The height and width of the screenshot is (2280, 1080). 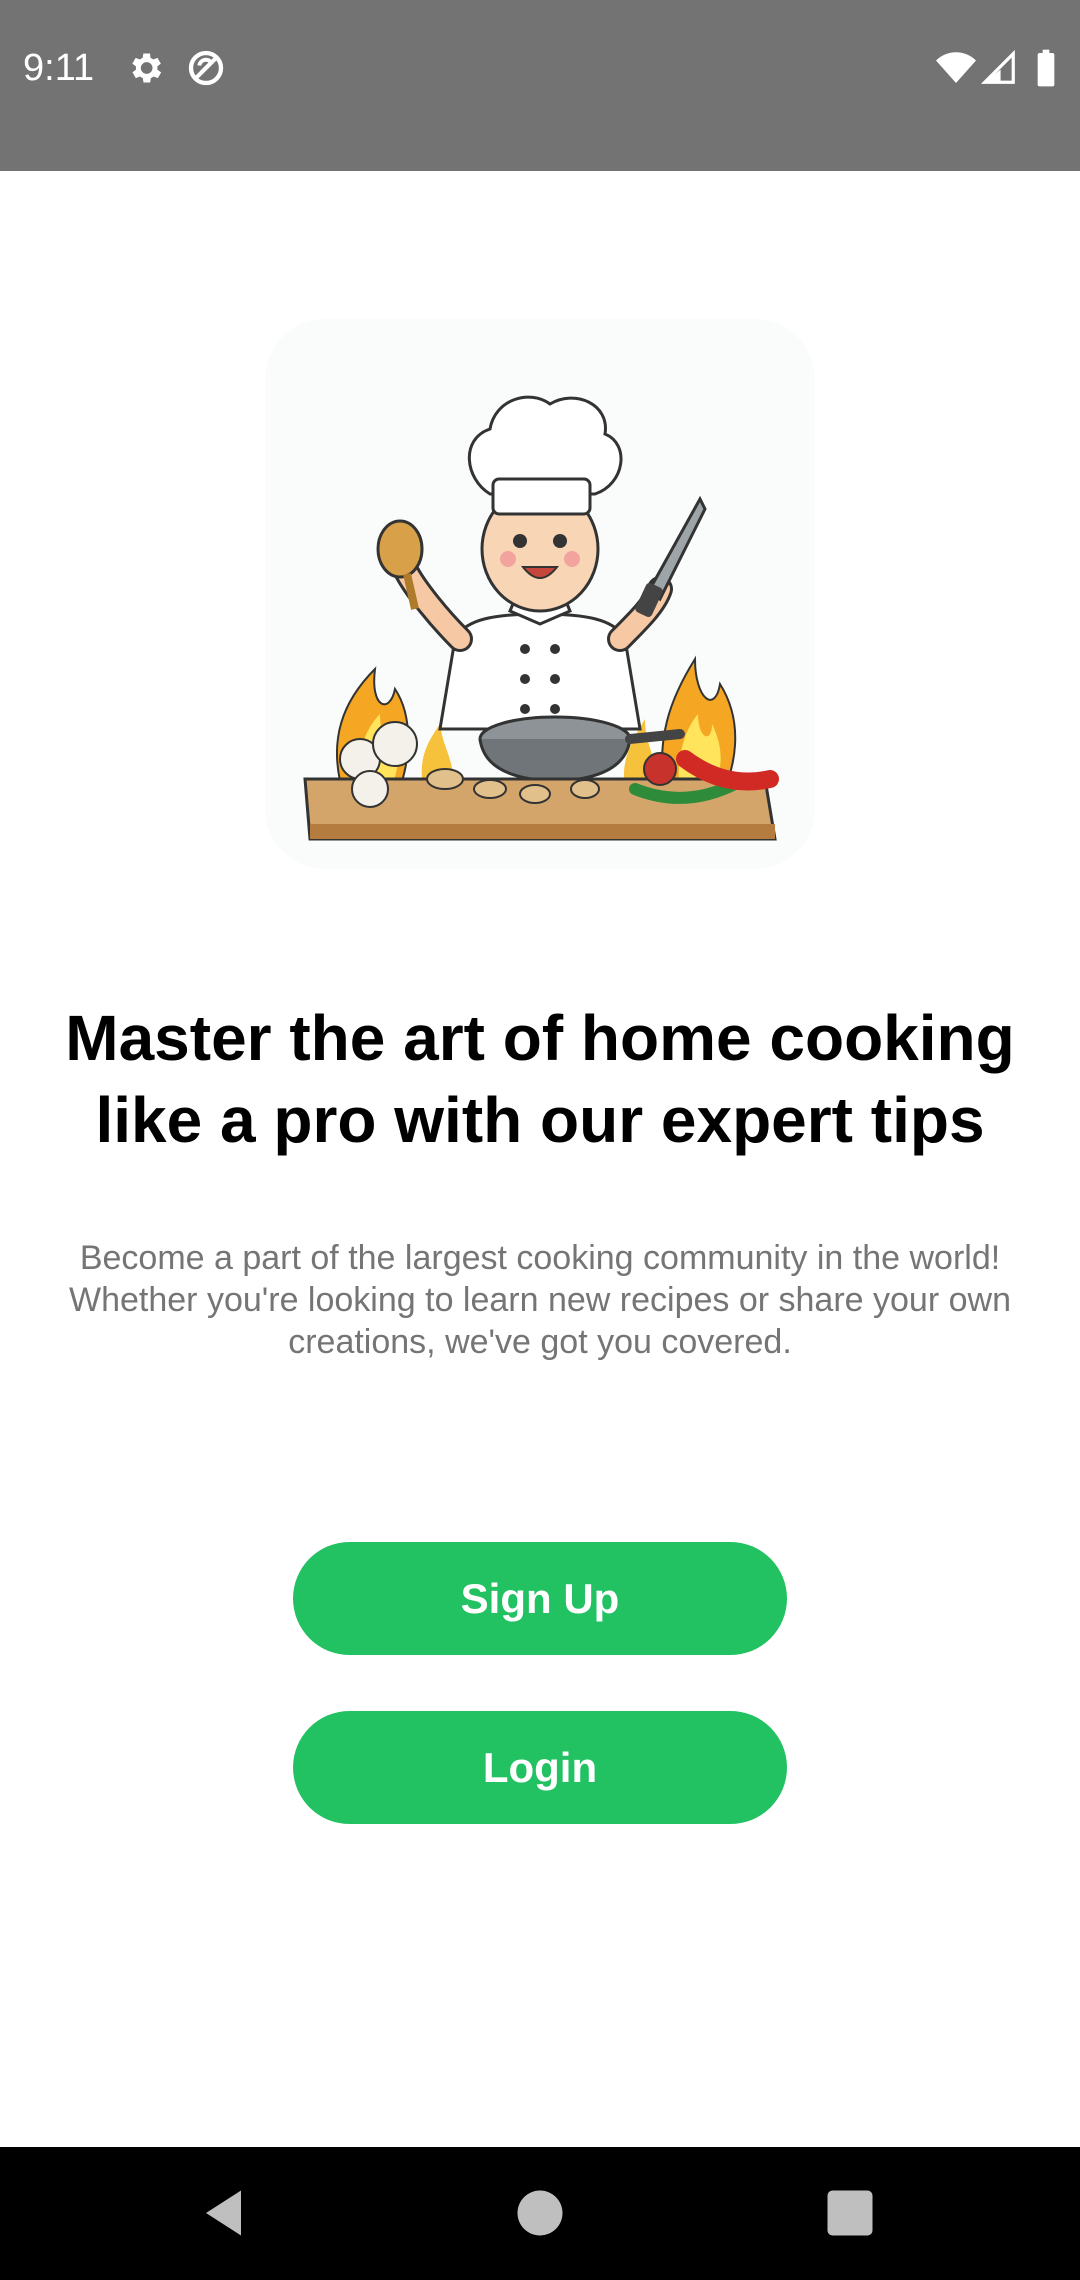 What do you see at coordinates (540, 1598) in the screenshot?
I see `sign-up-button: Sign Up` at bounding box center [540, 1598].